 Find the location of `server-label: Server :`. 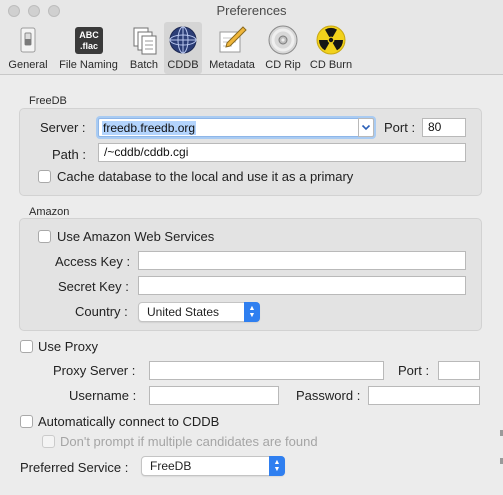

server-label: Server : is located at coordinates (63, 127).